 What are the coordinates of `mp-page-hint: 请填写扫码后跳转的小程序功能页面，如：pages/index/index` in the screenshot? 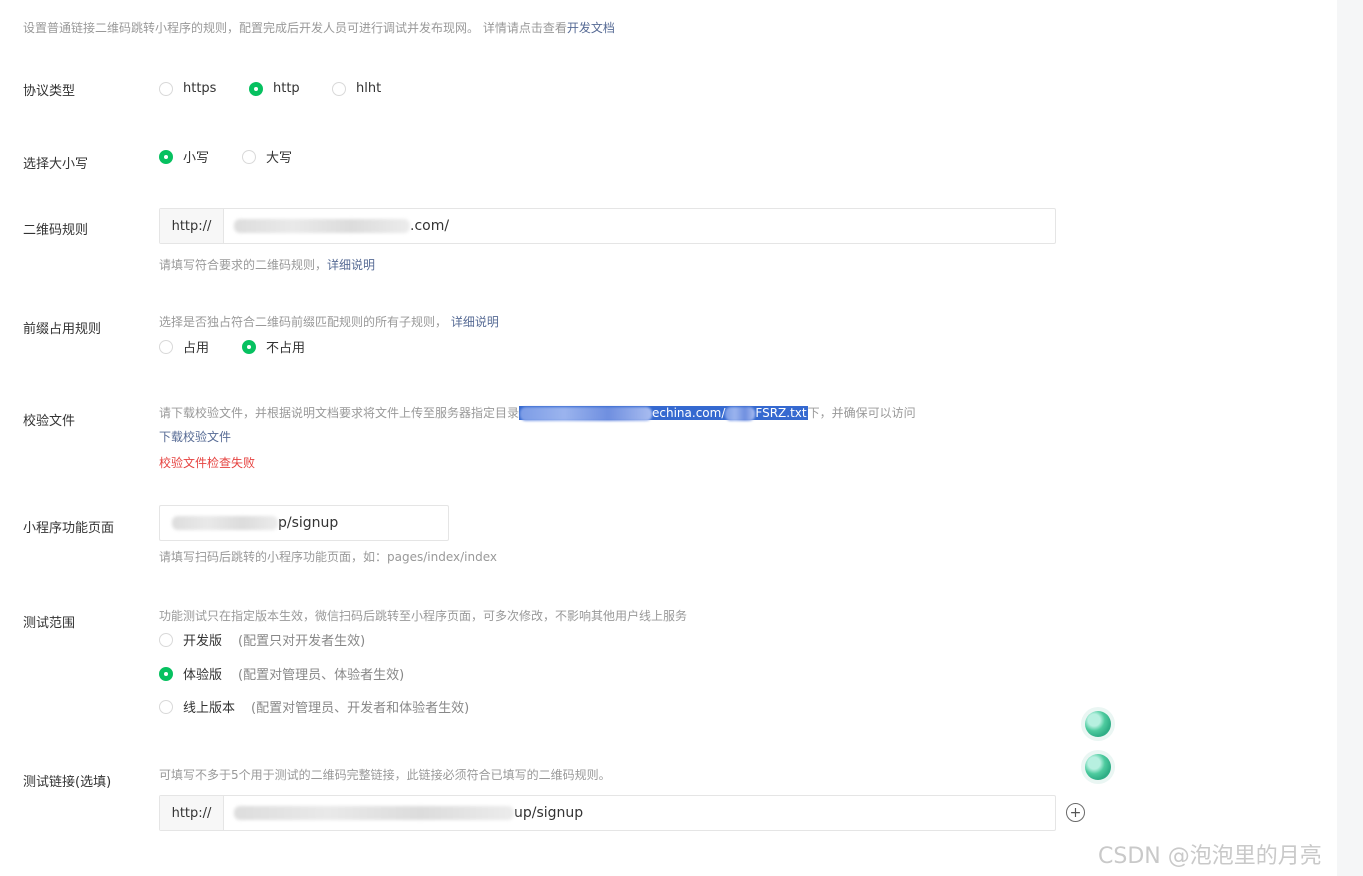 It's located at (328, 557).